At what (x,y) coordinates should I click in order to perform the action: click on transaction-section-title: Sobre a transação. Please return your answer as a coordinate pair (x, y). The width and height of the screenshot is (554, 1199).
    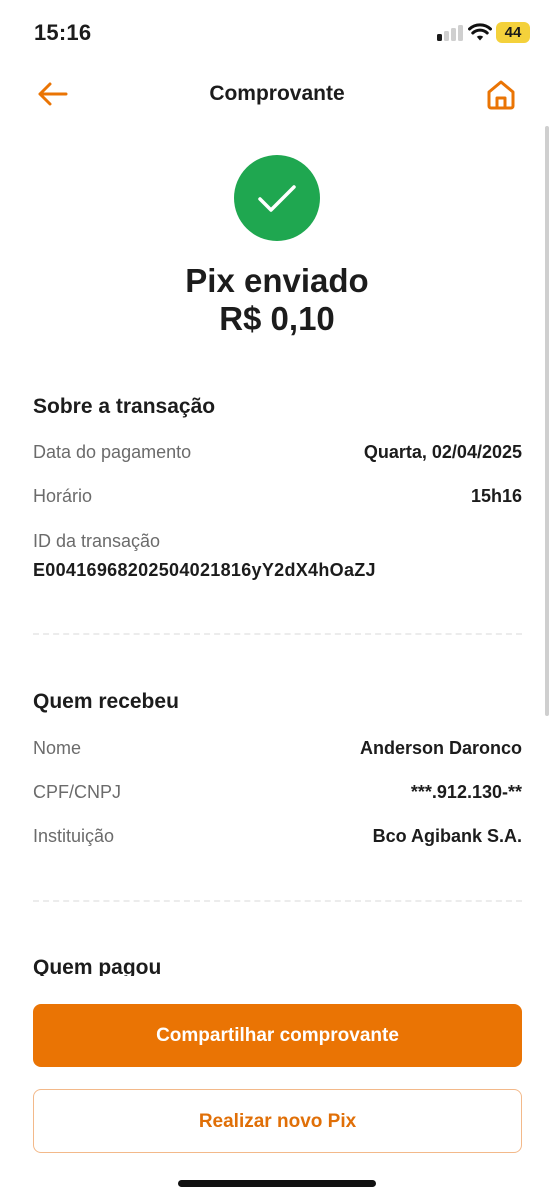
    Looking at the image, I should click on (124, 406).